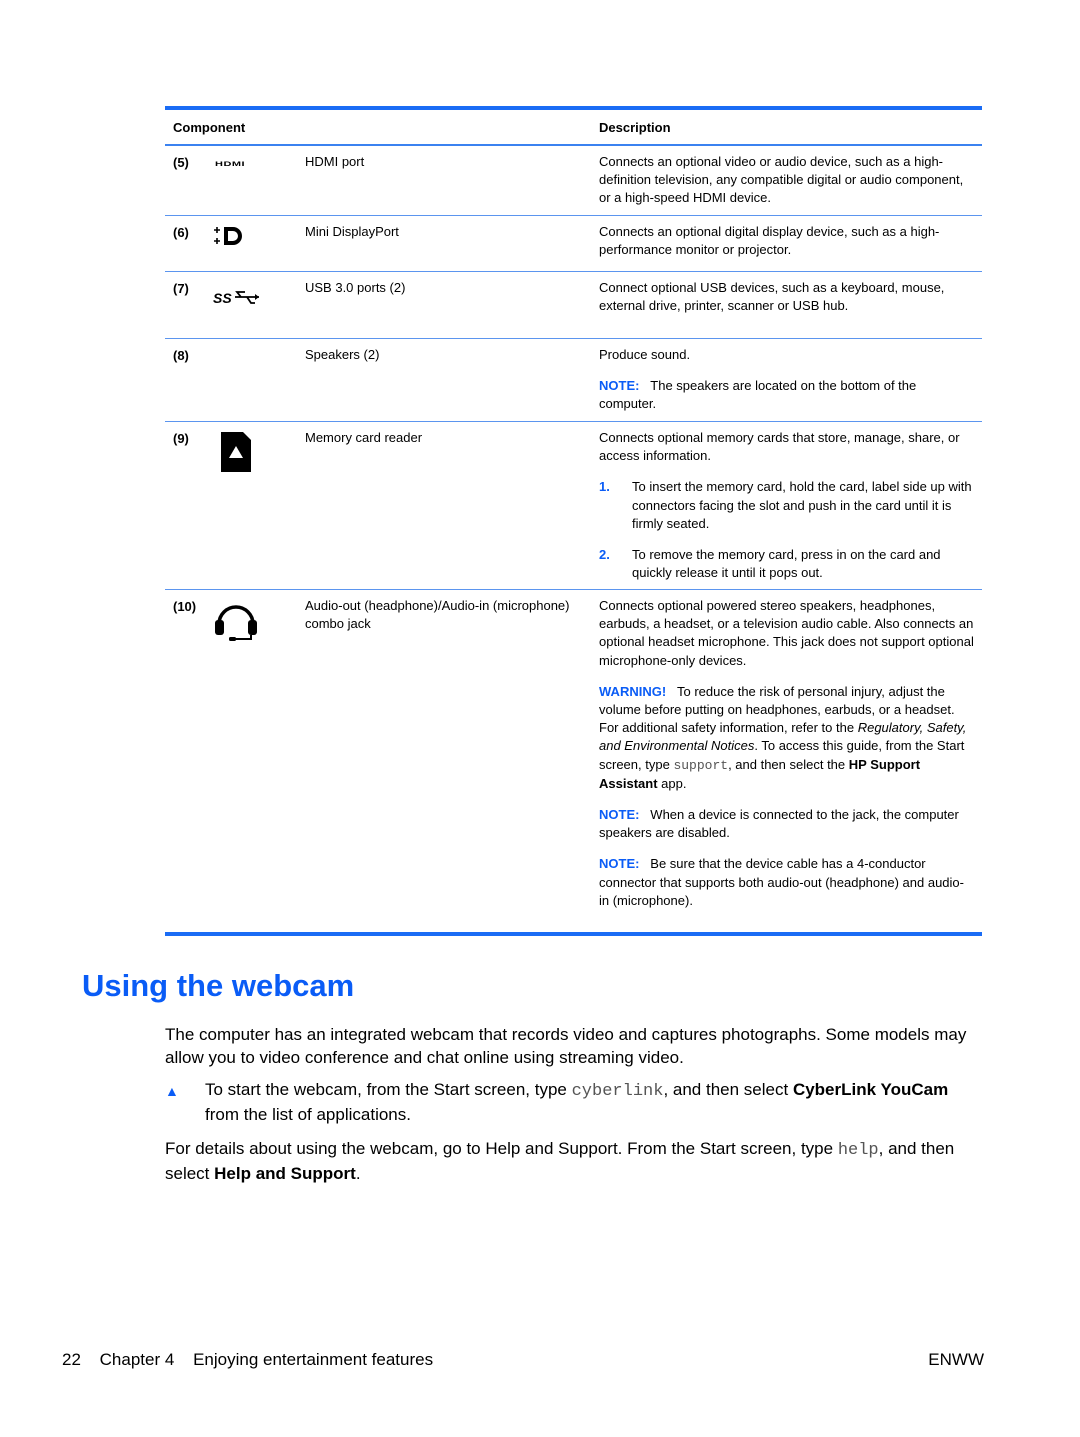  Describe the element at coordinates (313, 1359) in the screenshot. I see `chapter-title: Enjoying entertainment features` at that location.